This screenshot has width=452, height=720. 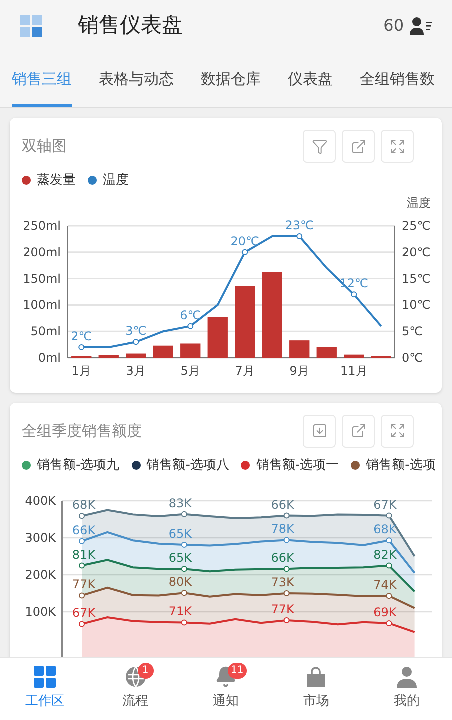 I want to click on tick-label: 250ml, so click(x=42, y=225).